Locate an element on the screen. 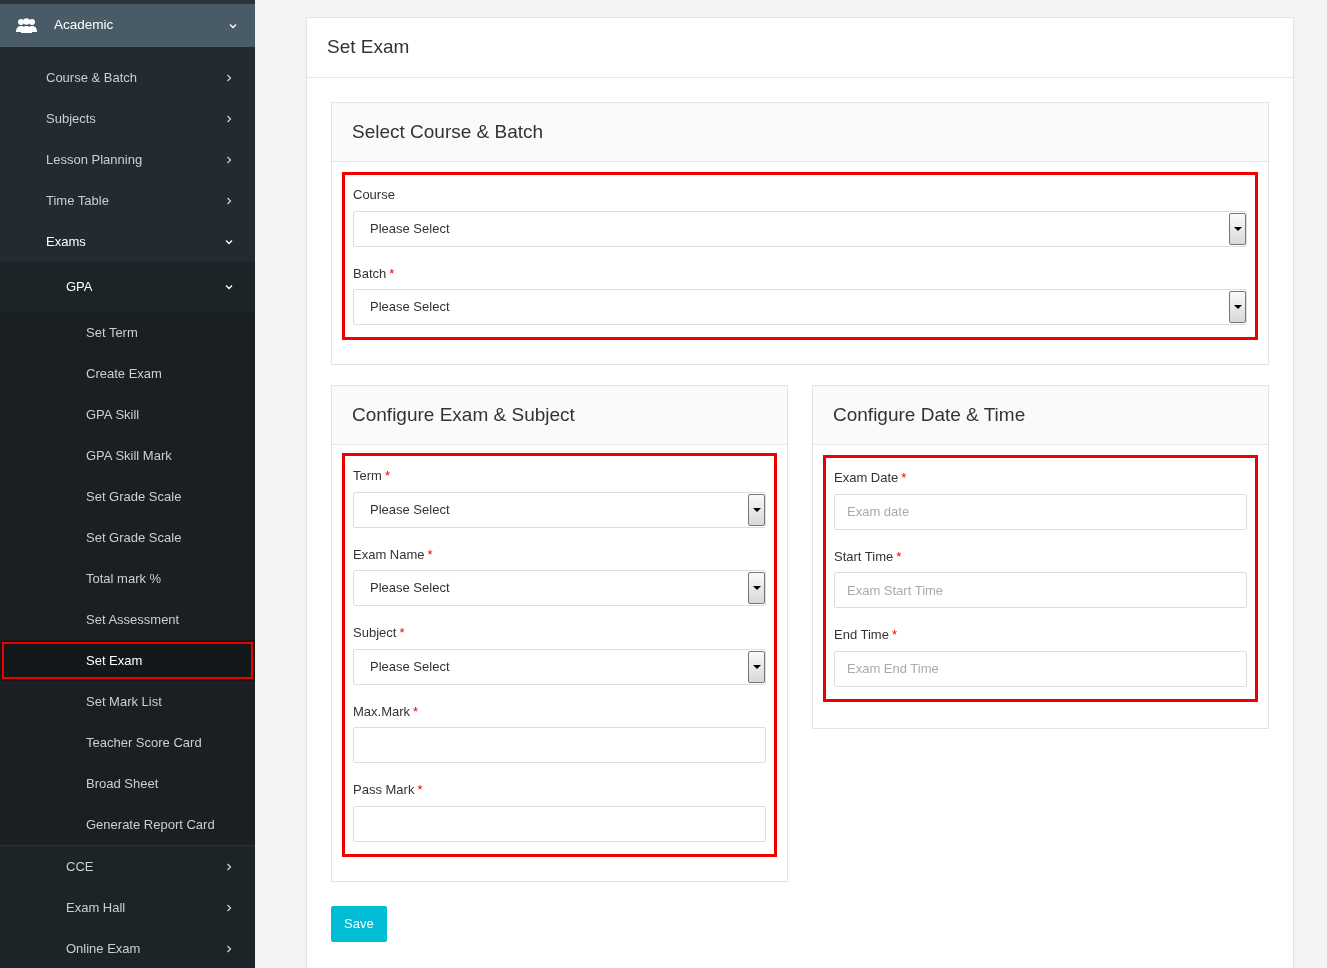 This screenshot has height=968, width=1327. sidebar-item: Exams is located at coordinates (127, 241).